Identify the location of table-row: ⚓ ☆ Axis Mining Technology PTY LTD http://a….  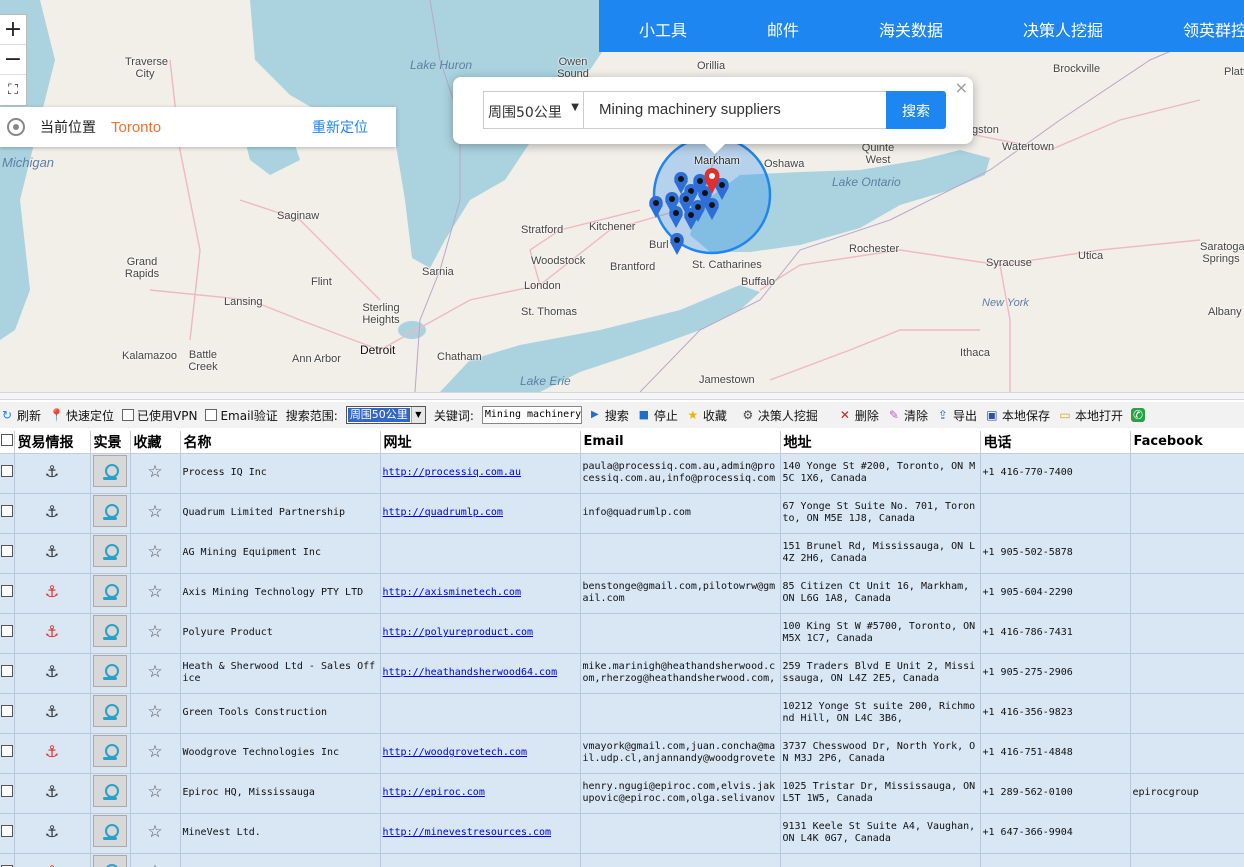
(622, 593).